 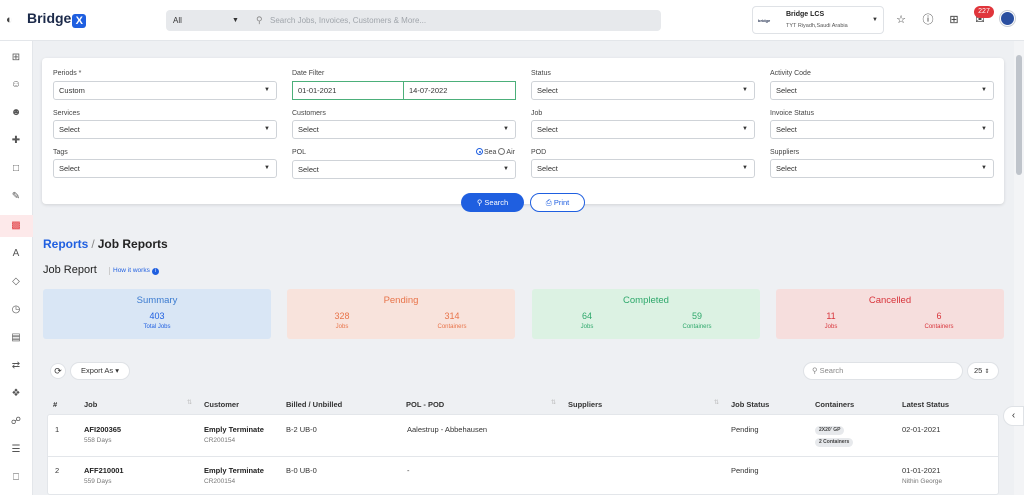 I want to click on clock-icon: ◷, so click(x=16, y=310).